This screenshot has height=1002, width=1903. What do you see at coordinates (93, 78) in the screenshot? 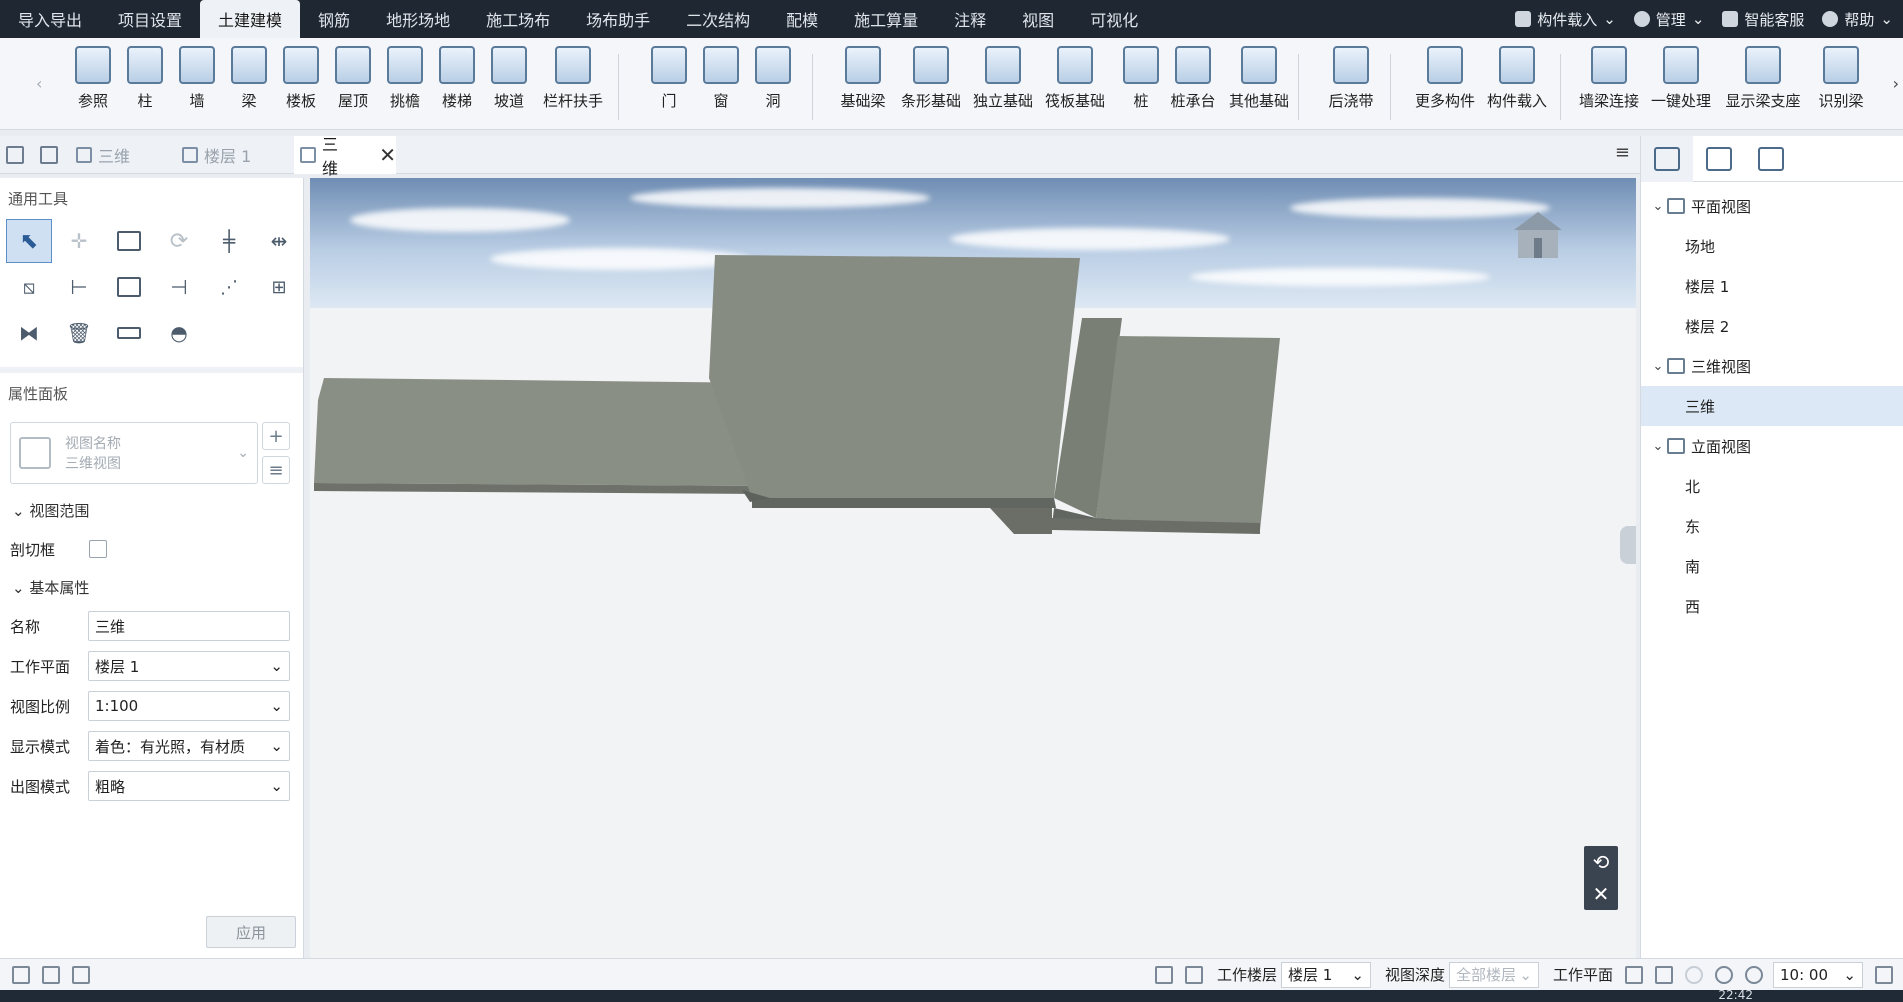
I see `ribbon-button: 参照` at bounding box center [93, 78].